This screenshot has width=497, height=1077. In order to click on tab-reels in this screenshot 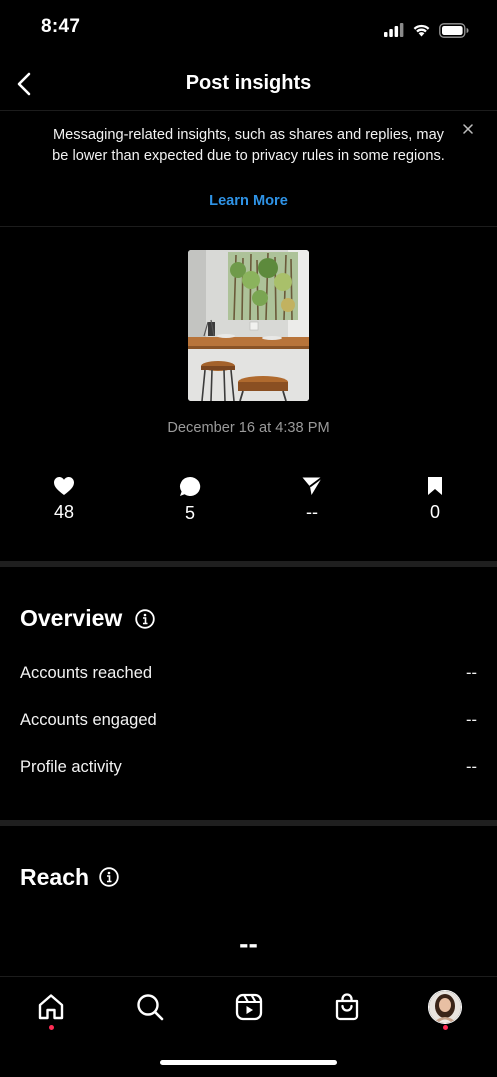, I will do `click(249, 1007)`.